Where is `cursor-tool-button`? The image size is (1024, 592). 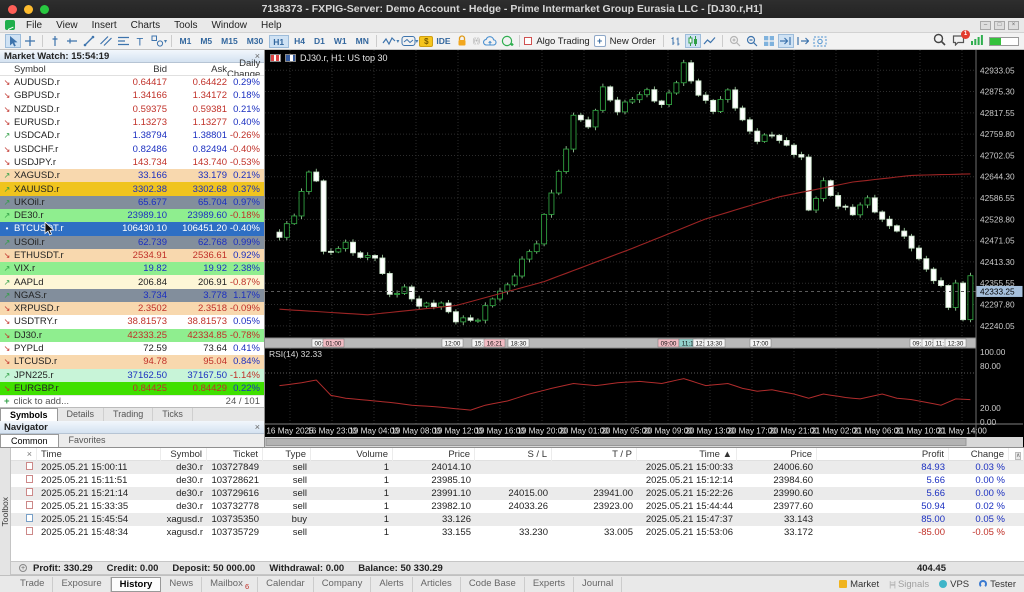
cursor-tool-button is located at coordinates (13, 41).